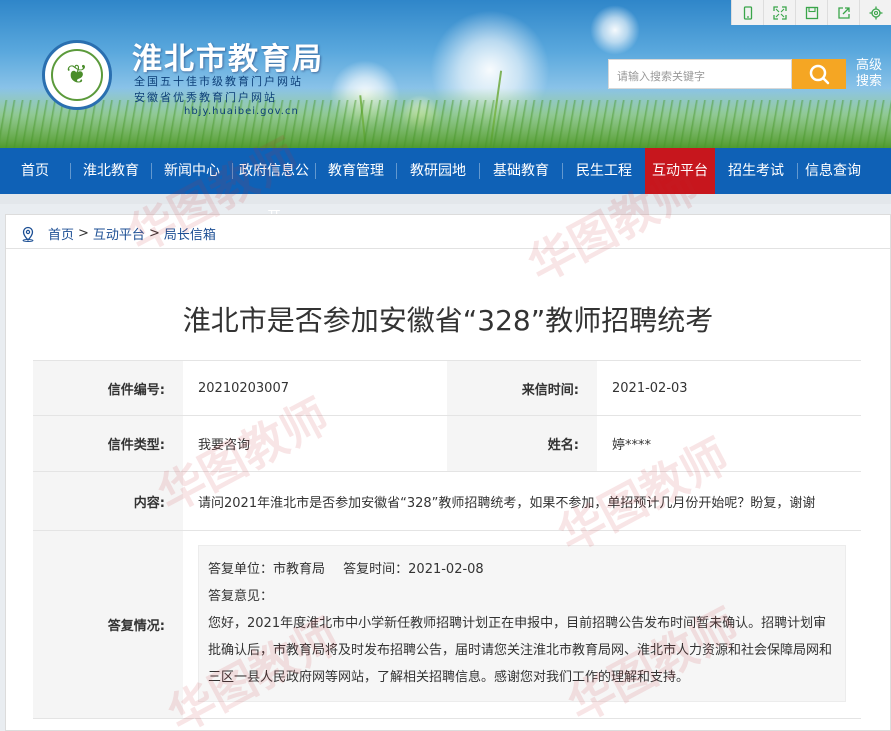  I want to click on nav-item-news: 新闻中心, so click(192, 171).